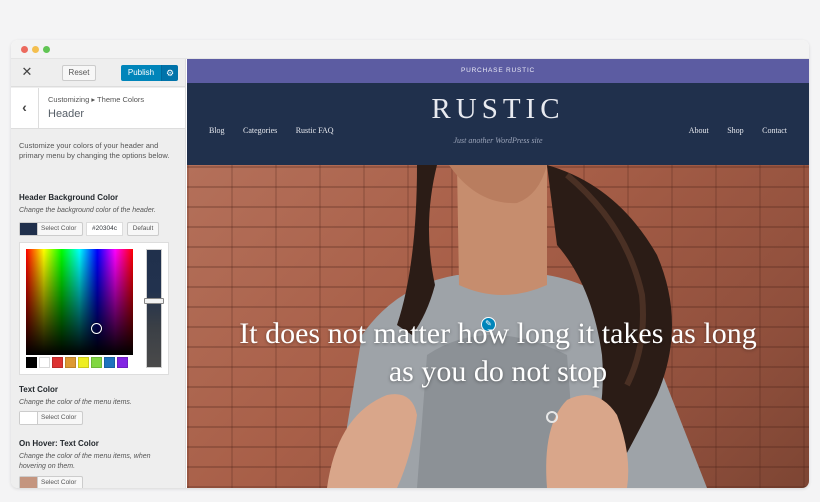 The height and width of the screenshot is (502, 820). What do you see at coordinates (57, 362) in the screenshot?
I see `palette-swatch-red` at bounding box center [57, 362].